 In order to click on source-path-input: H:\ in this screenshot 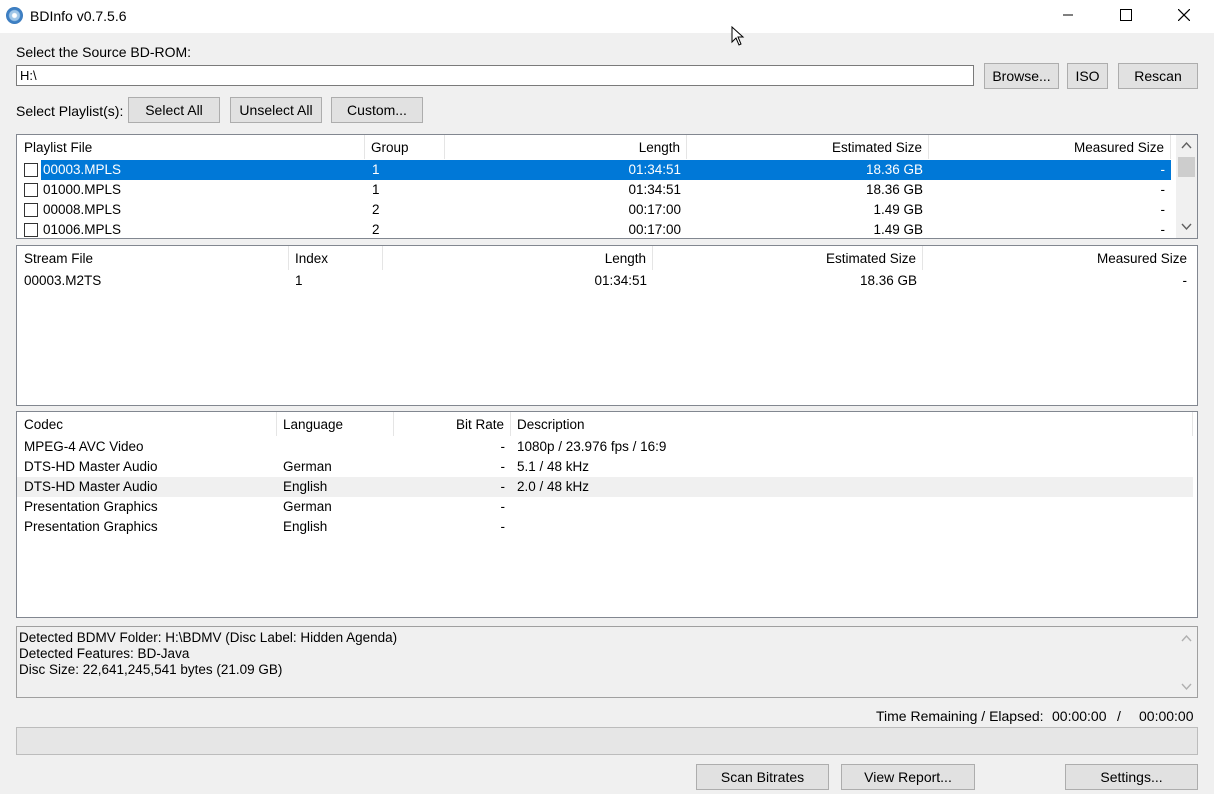, I will do `click(495, 75)`.